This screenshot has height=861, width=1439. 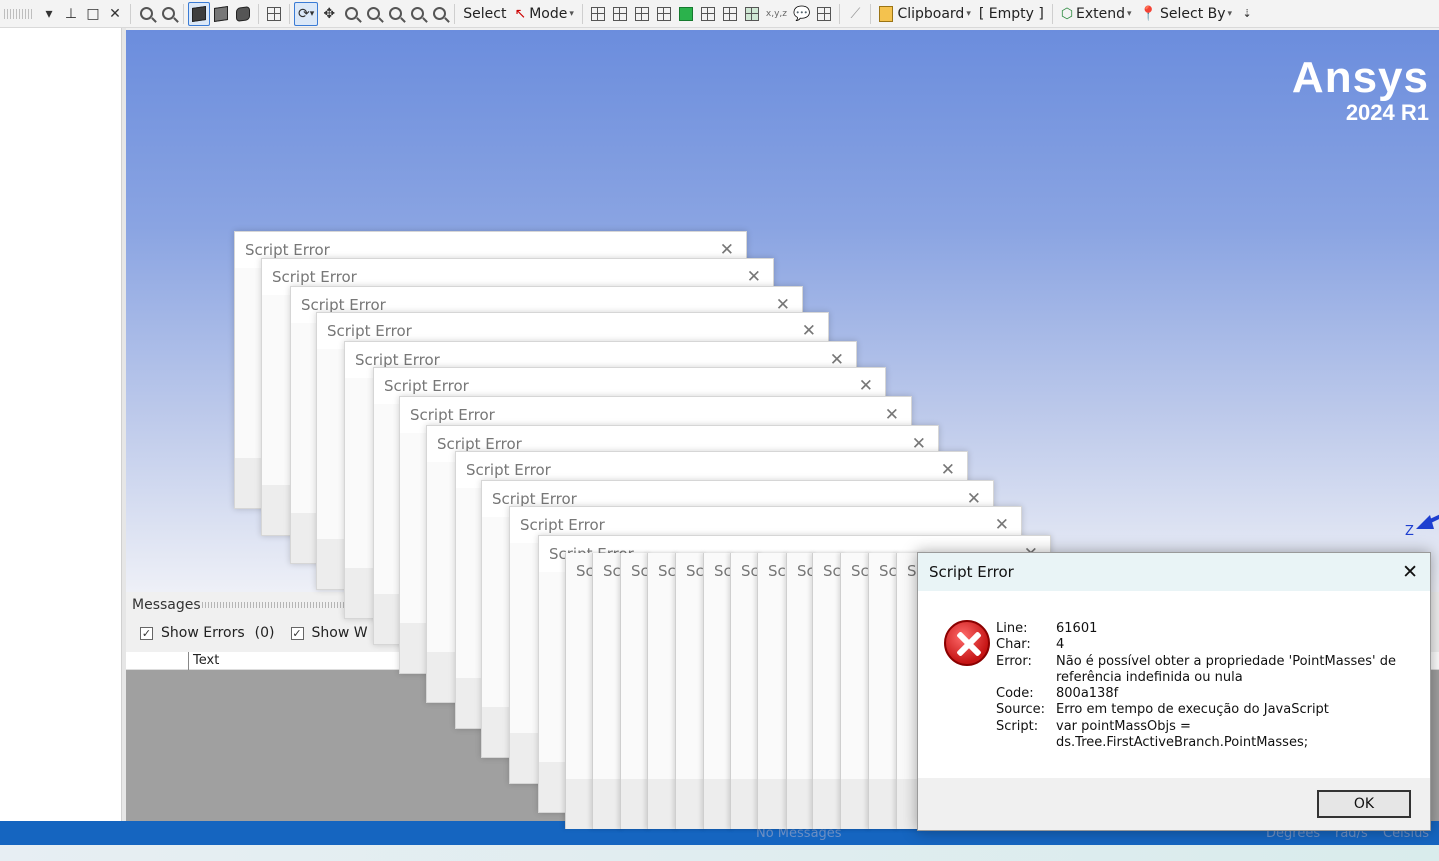 I want to click on ansys-logo: Ansys 2024 R1, so click(x=1360, y=91).